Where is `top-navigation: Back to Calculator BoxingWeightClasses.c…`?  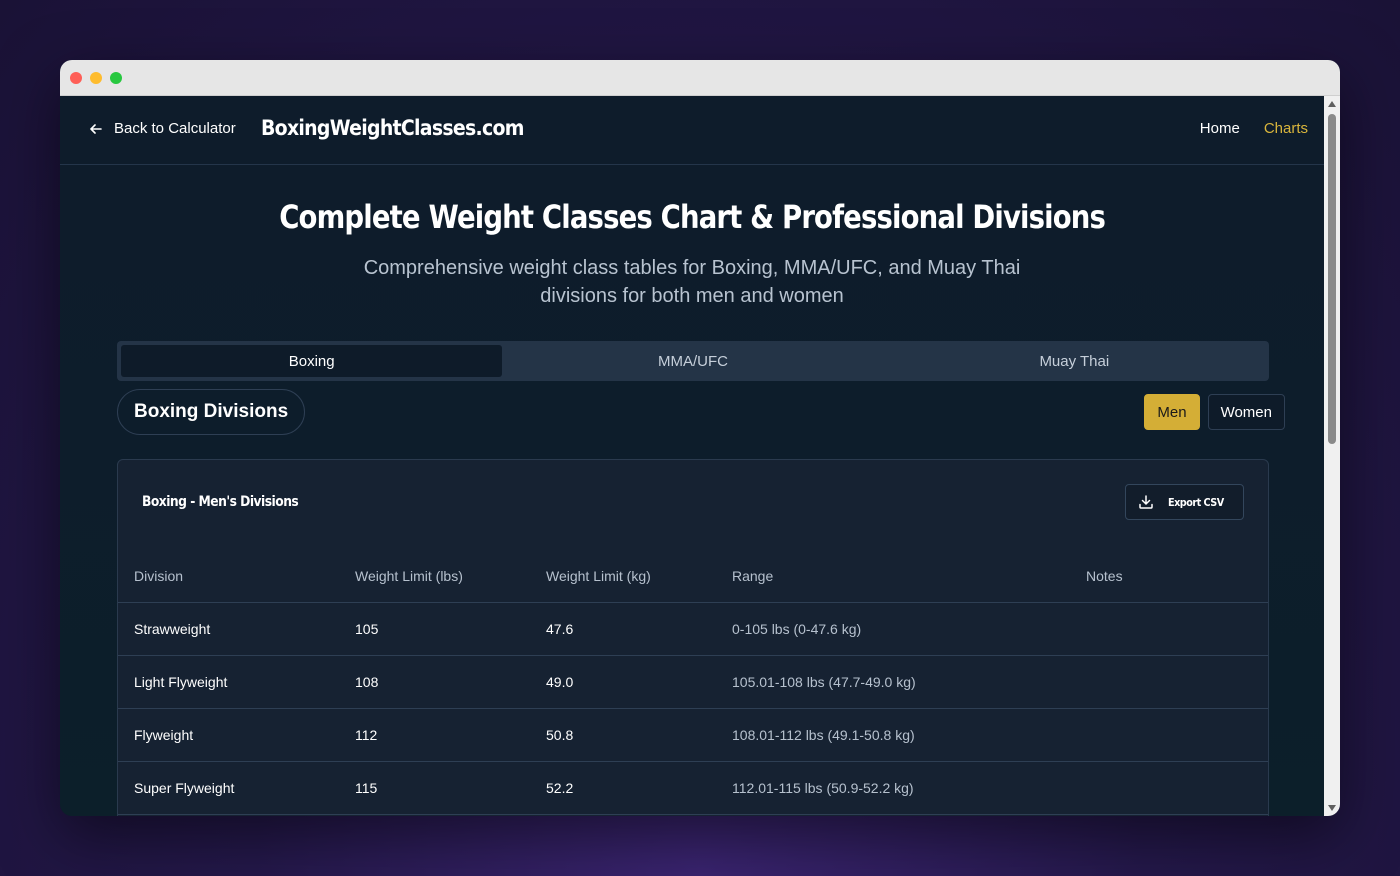 top-navigation: Back to Calculator BoxingWeightClasses.c… is located at coordinates (692, 130).